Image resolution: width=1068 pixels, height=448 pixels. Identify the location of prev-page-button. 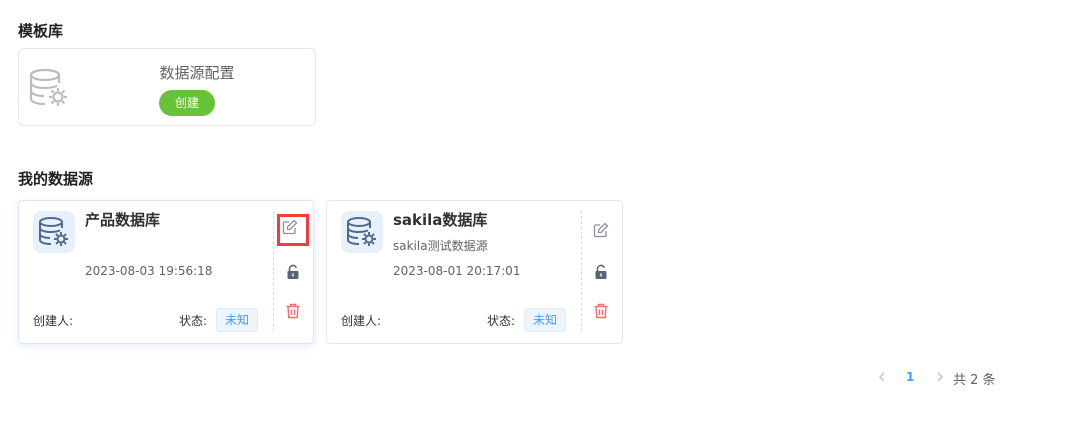
(882, 379).